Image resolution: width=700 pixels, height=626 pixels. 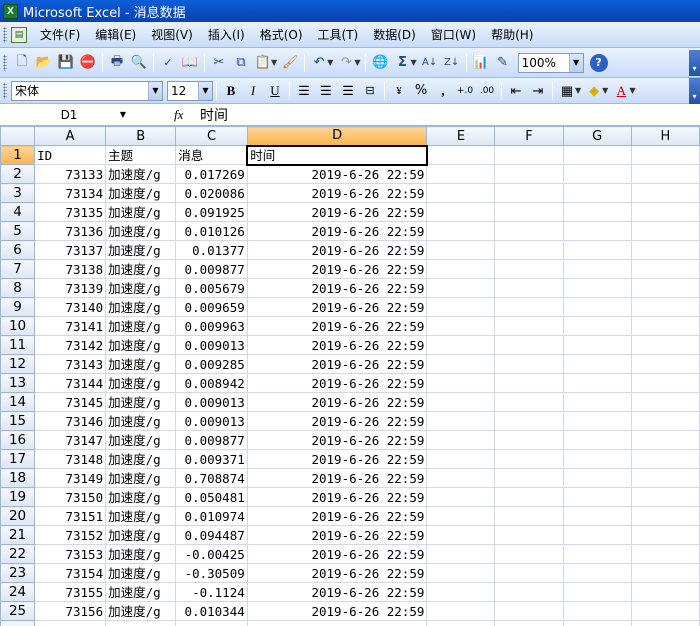 What do you see at coordinates (550, 62) in the screenshot?
I see `zoom-select: 100% ▼` at bounding box center [550, 62].